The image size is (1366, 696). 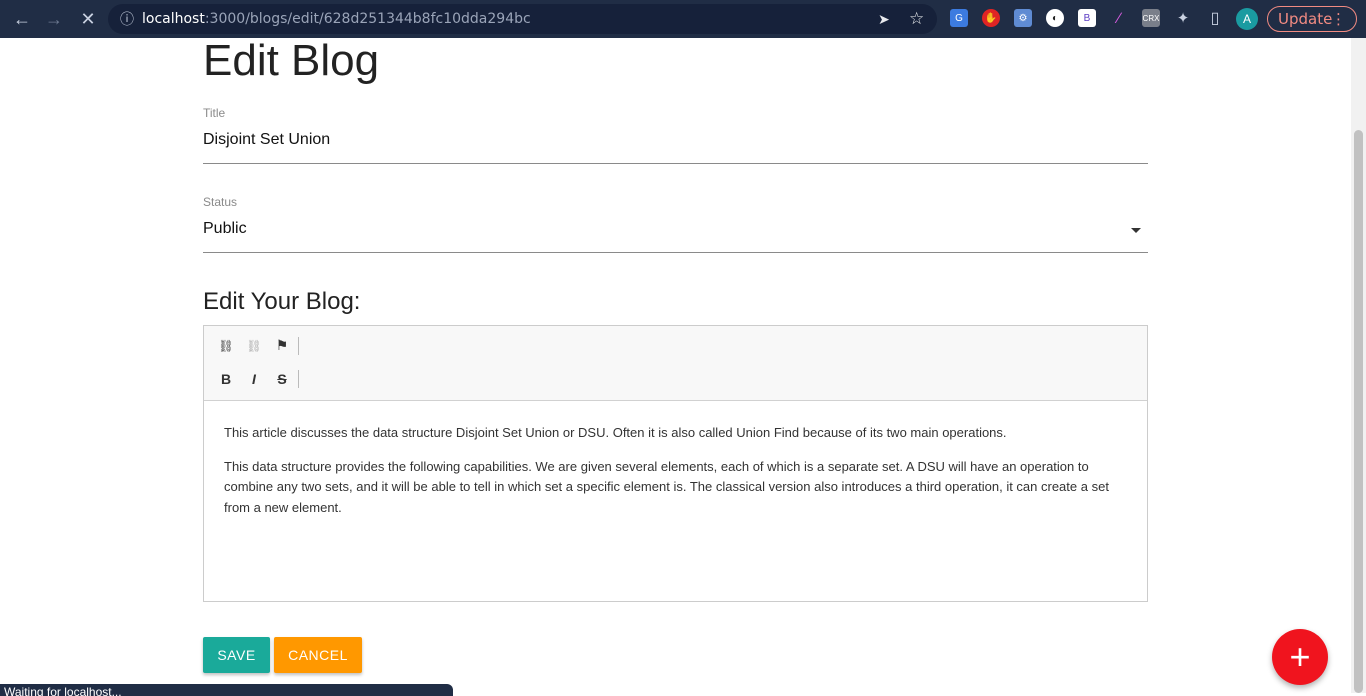 I want to click on link-icon: ⛓, so click(x=226, y=346).